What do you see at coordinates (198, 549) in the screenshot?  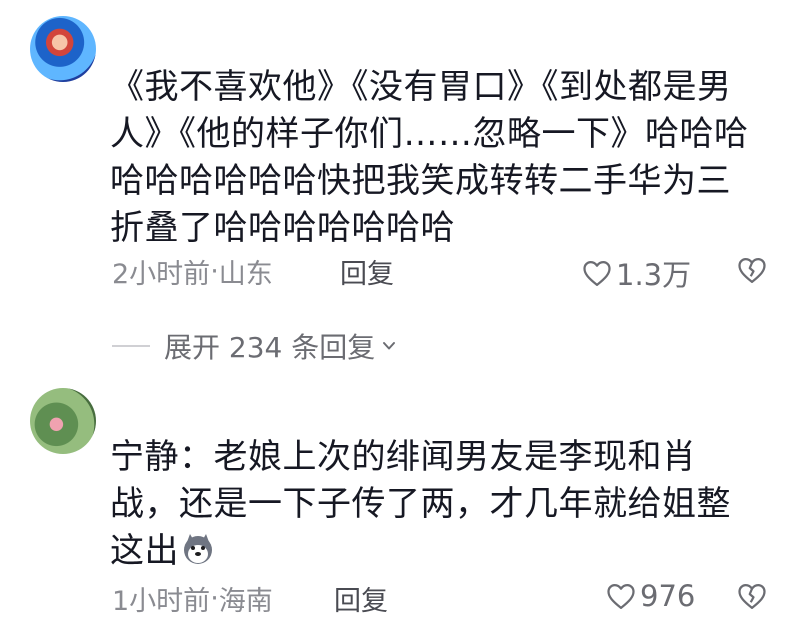 I see `husky-emoji-icon` at bounding box center [198, 549].